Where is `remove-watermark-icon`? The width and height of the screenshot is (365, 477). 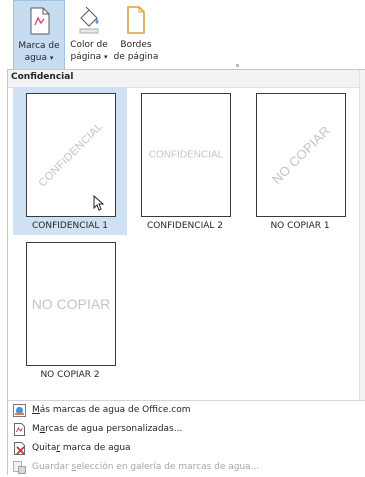 remove-watermark-icon is located at coordinates (19, 448).